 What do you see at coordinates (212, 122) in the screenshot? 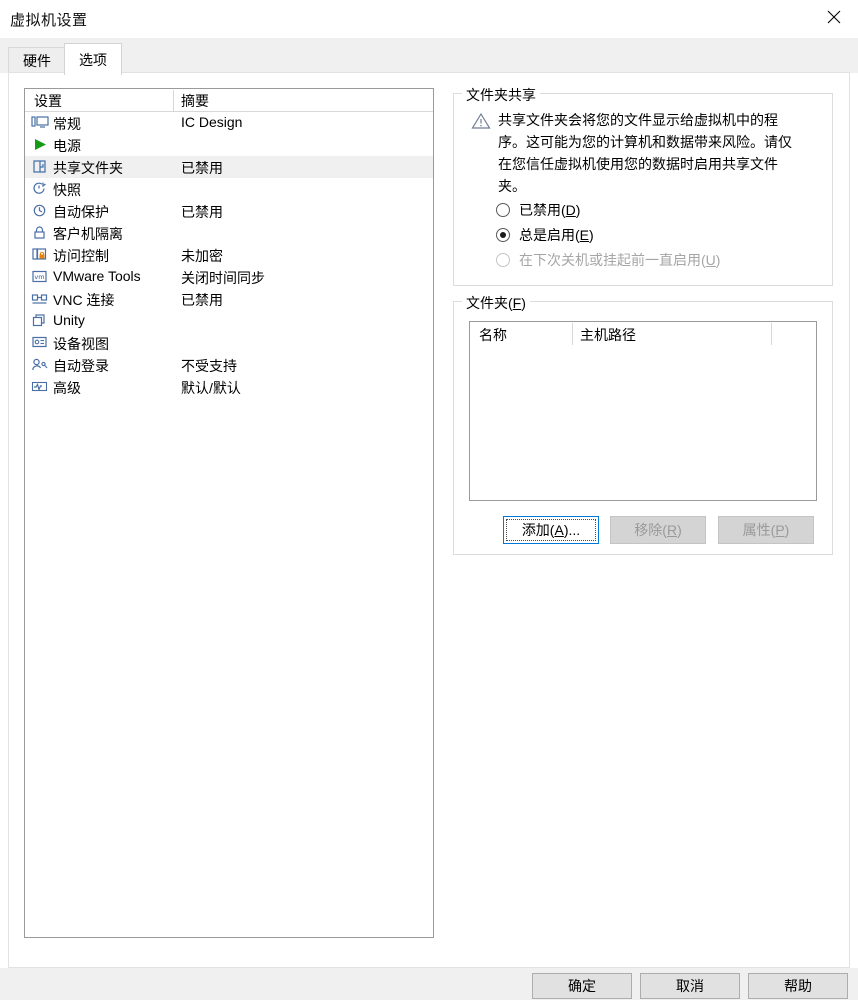
I see `settings-row-summary: IC Design` at bounding box center [212, 122].